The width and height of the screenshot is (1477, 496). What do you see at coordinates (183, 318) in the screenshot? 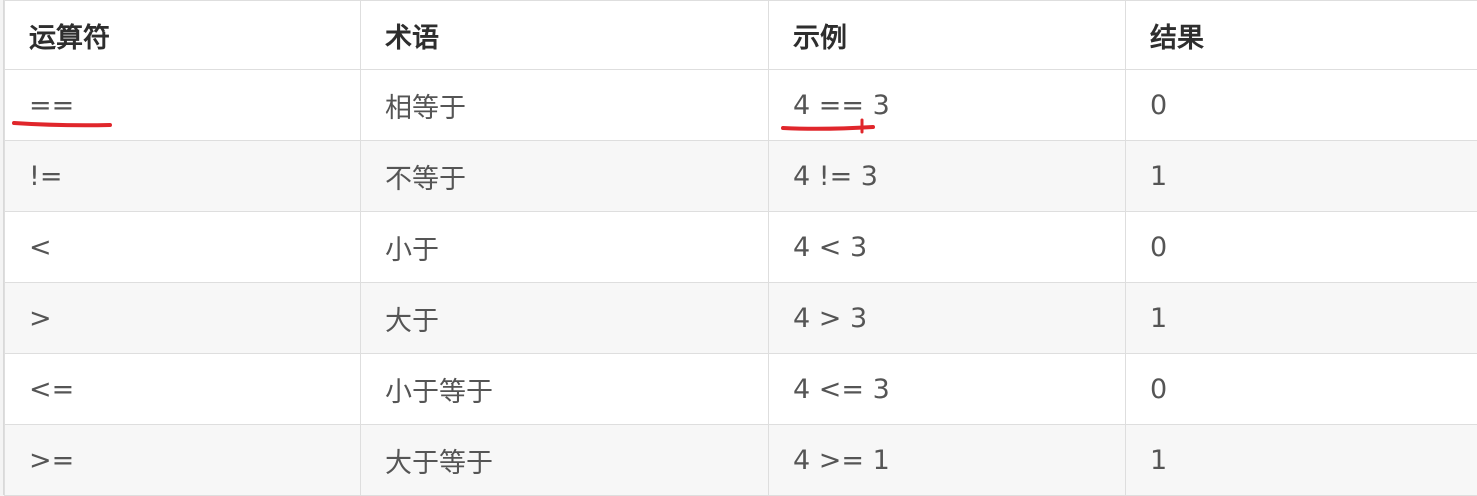
I see `operator-cell: >` at bounding box center [183, 318].